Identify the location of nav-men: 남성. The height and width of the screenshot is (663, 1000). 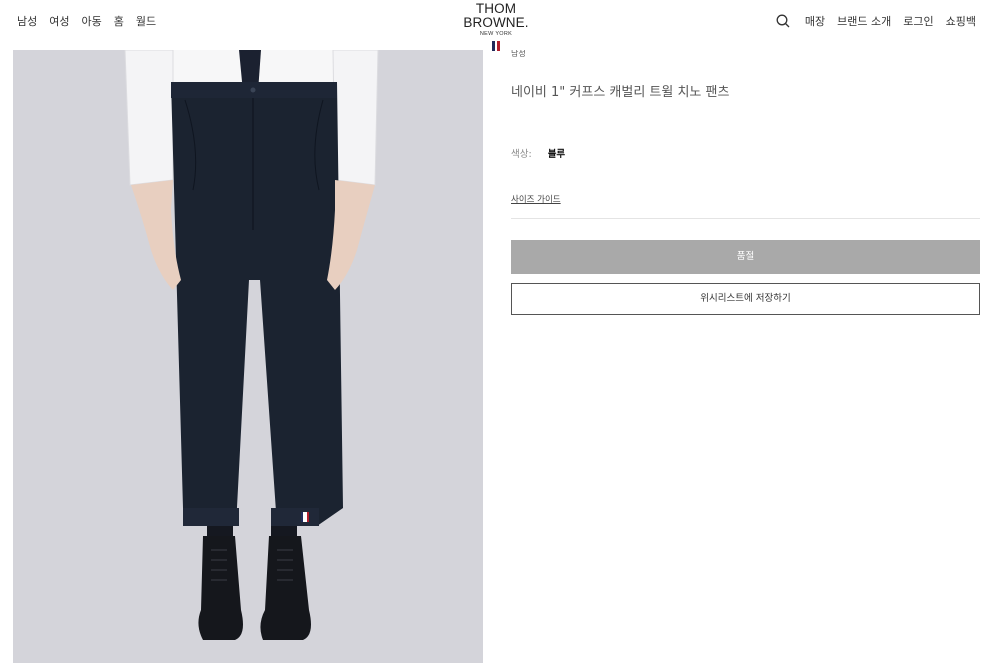
(27, 21).